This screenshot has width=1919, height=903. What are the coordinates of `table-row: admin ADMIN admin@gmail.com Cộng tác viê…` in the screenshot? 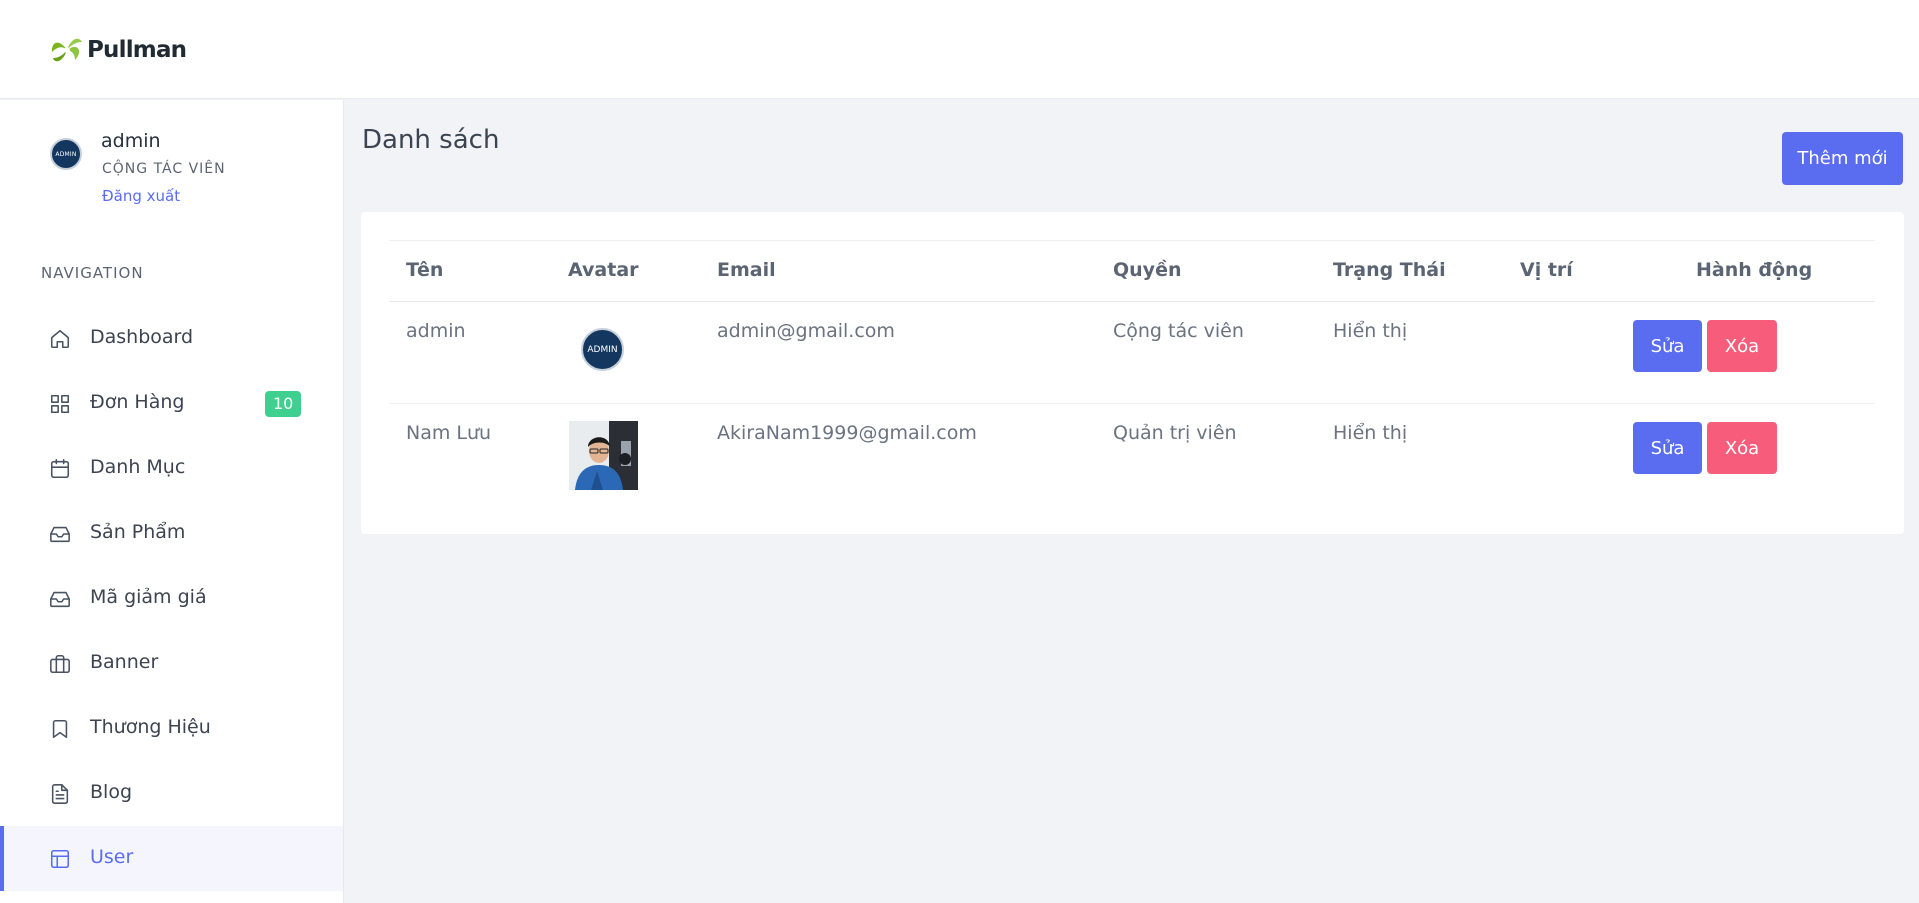 It's located at (1132, 353).